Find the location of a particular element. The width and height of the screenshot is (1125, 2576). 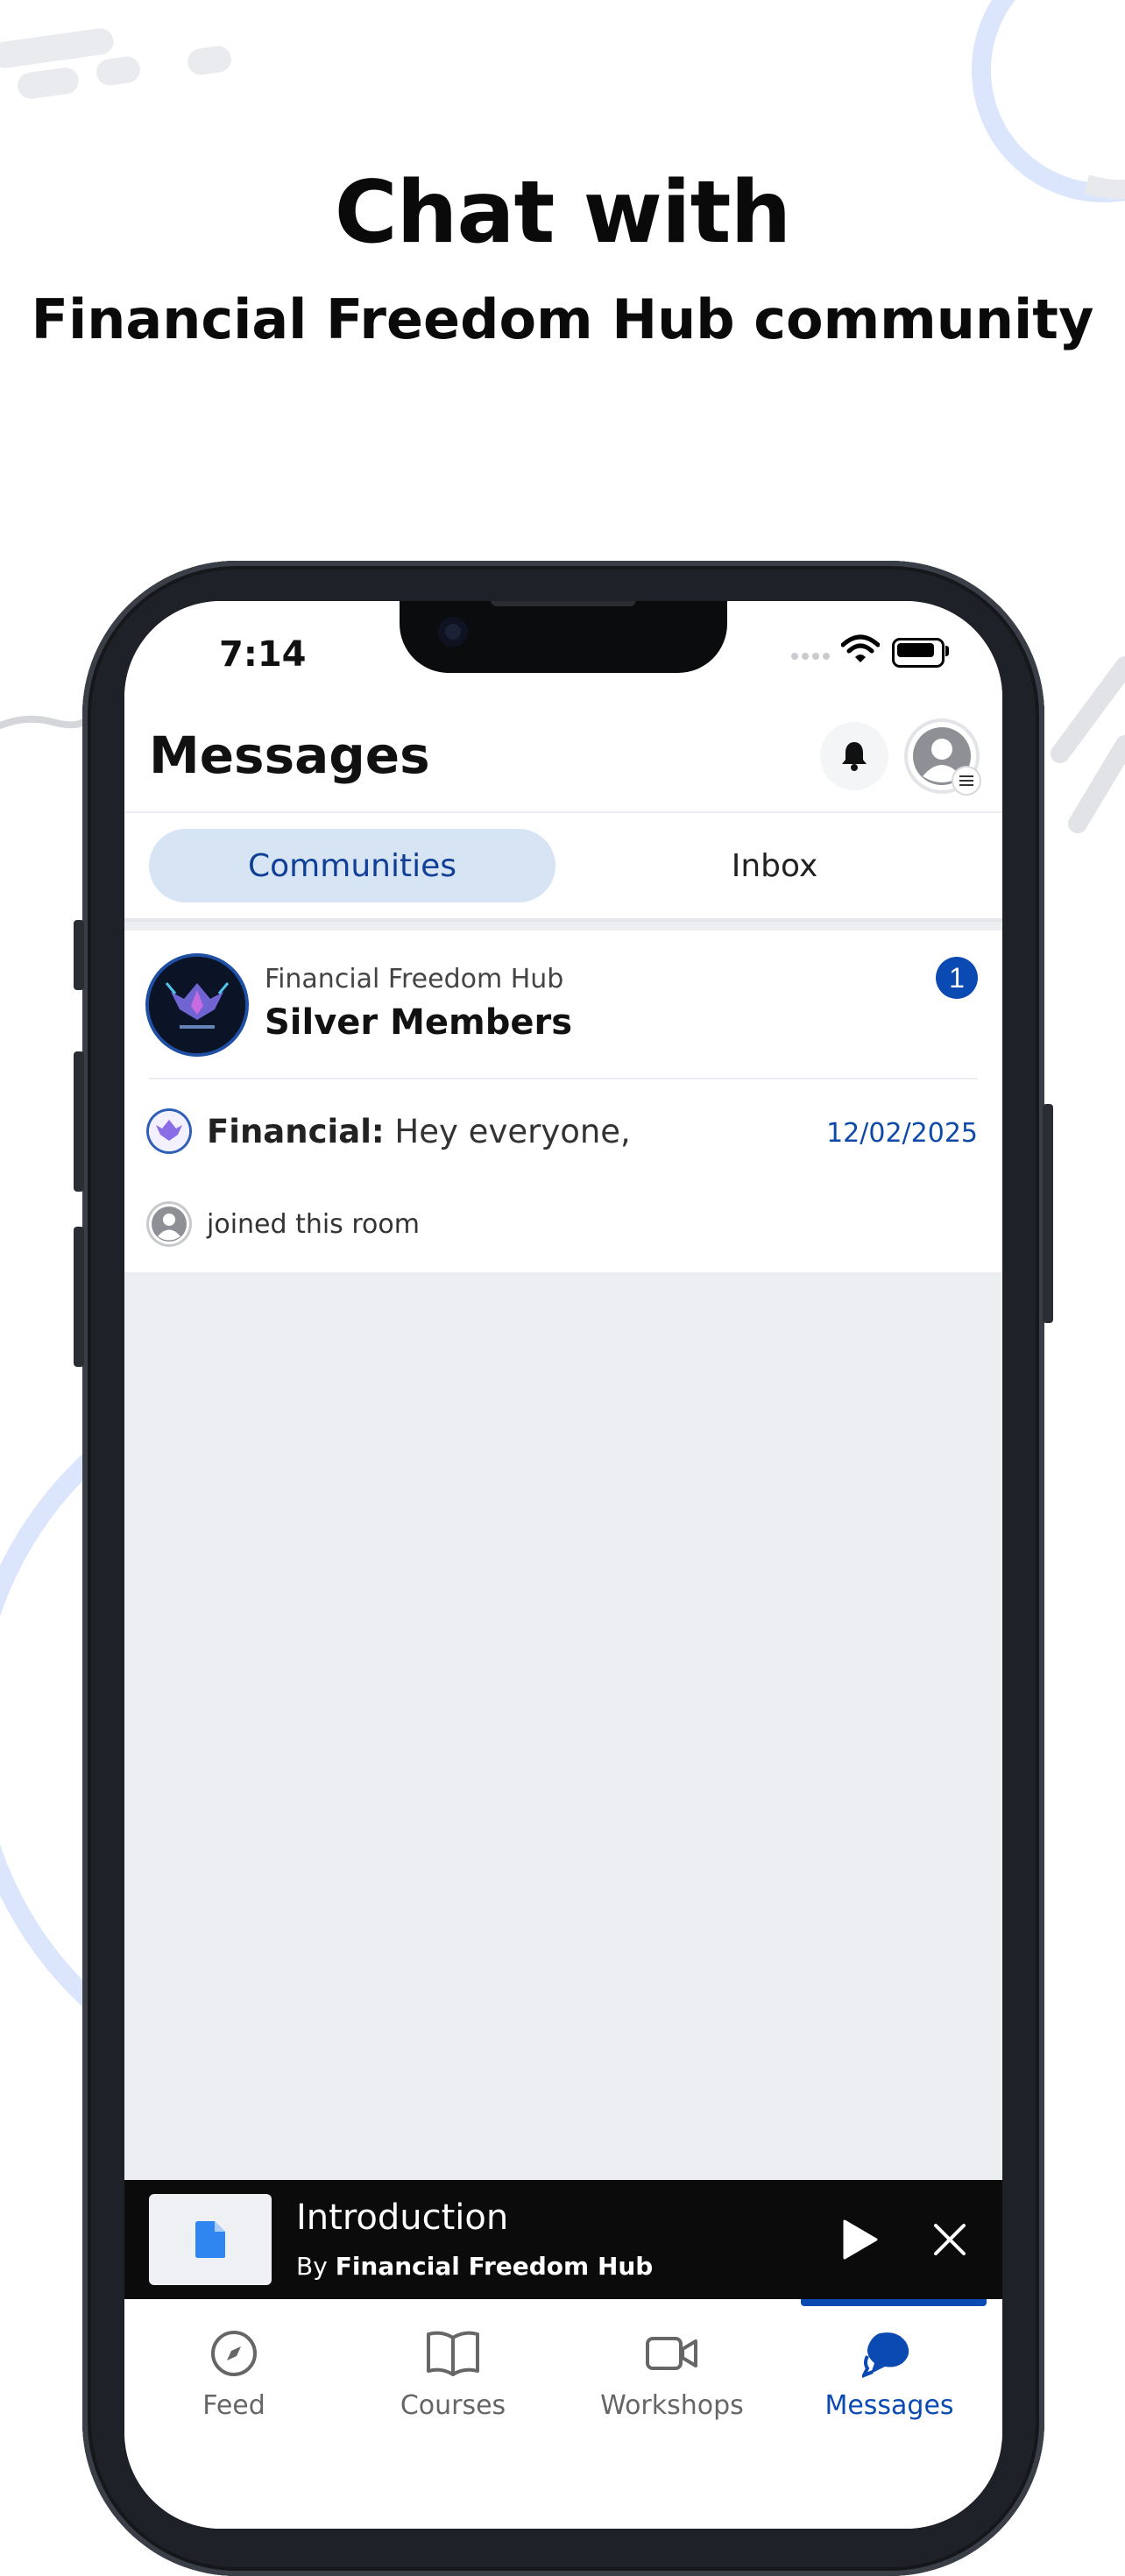

last-message: Financial: Hey everyone, is located at coordinates (419, 1131).